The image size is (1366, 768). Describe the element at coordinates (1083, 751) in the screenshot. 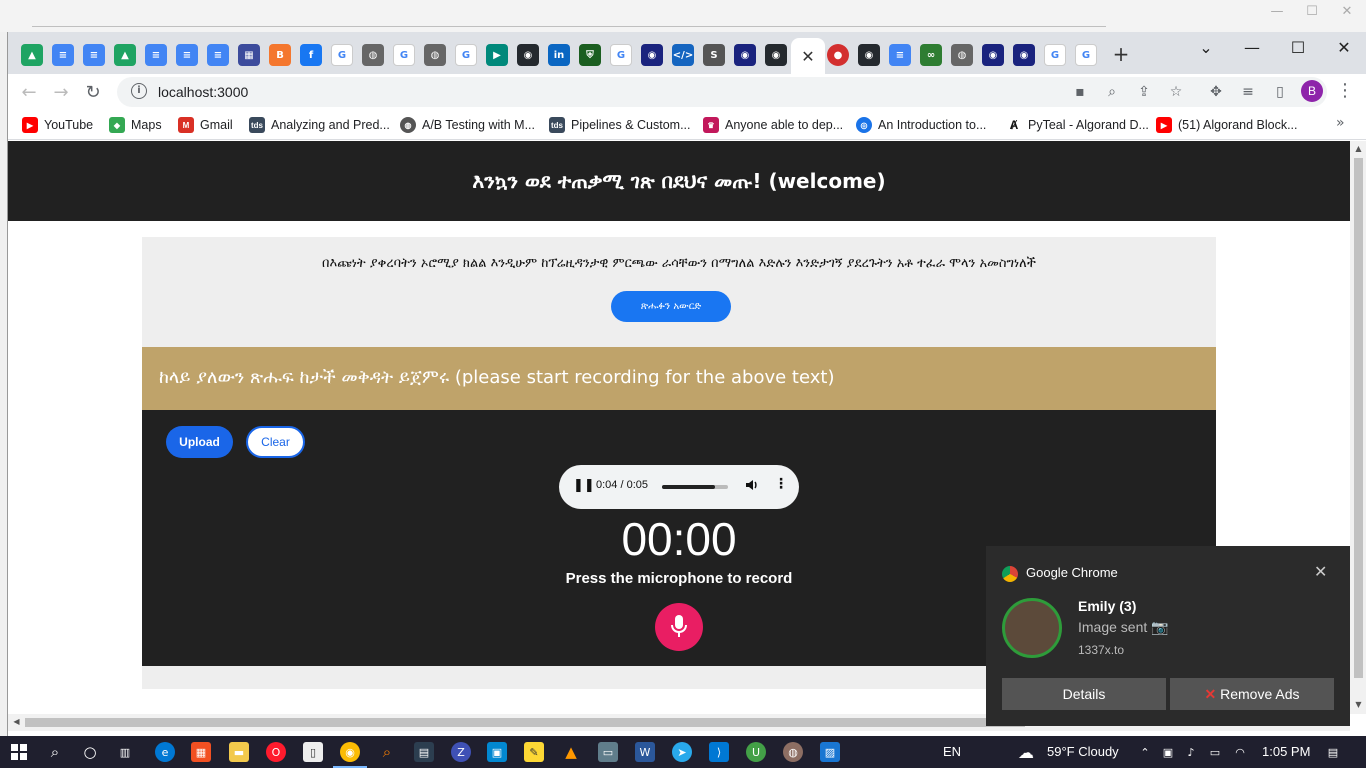

I see `weather-text: 59°F Cloudy` at that location.